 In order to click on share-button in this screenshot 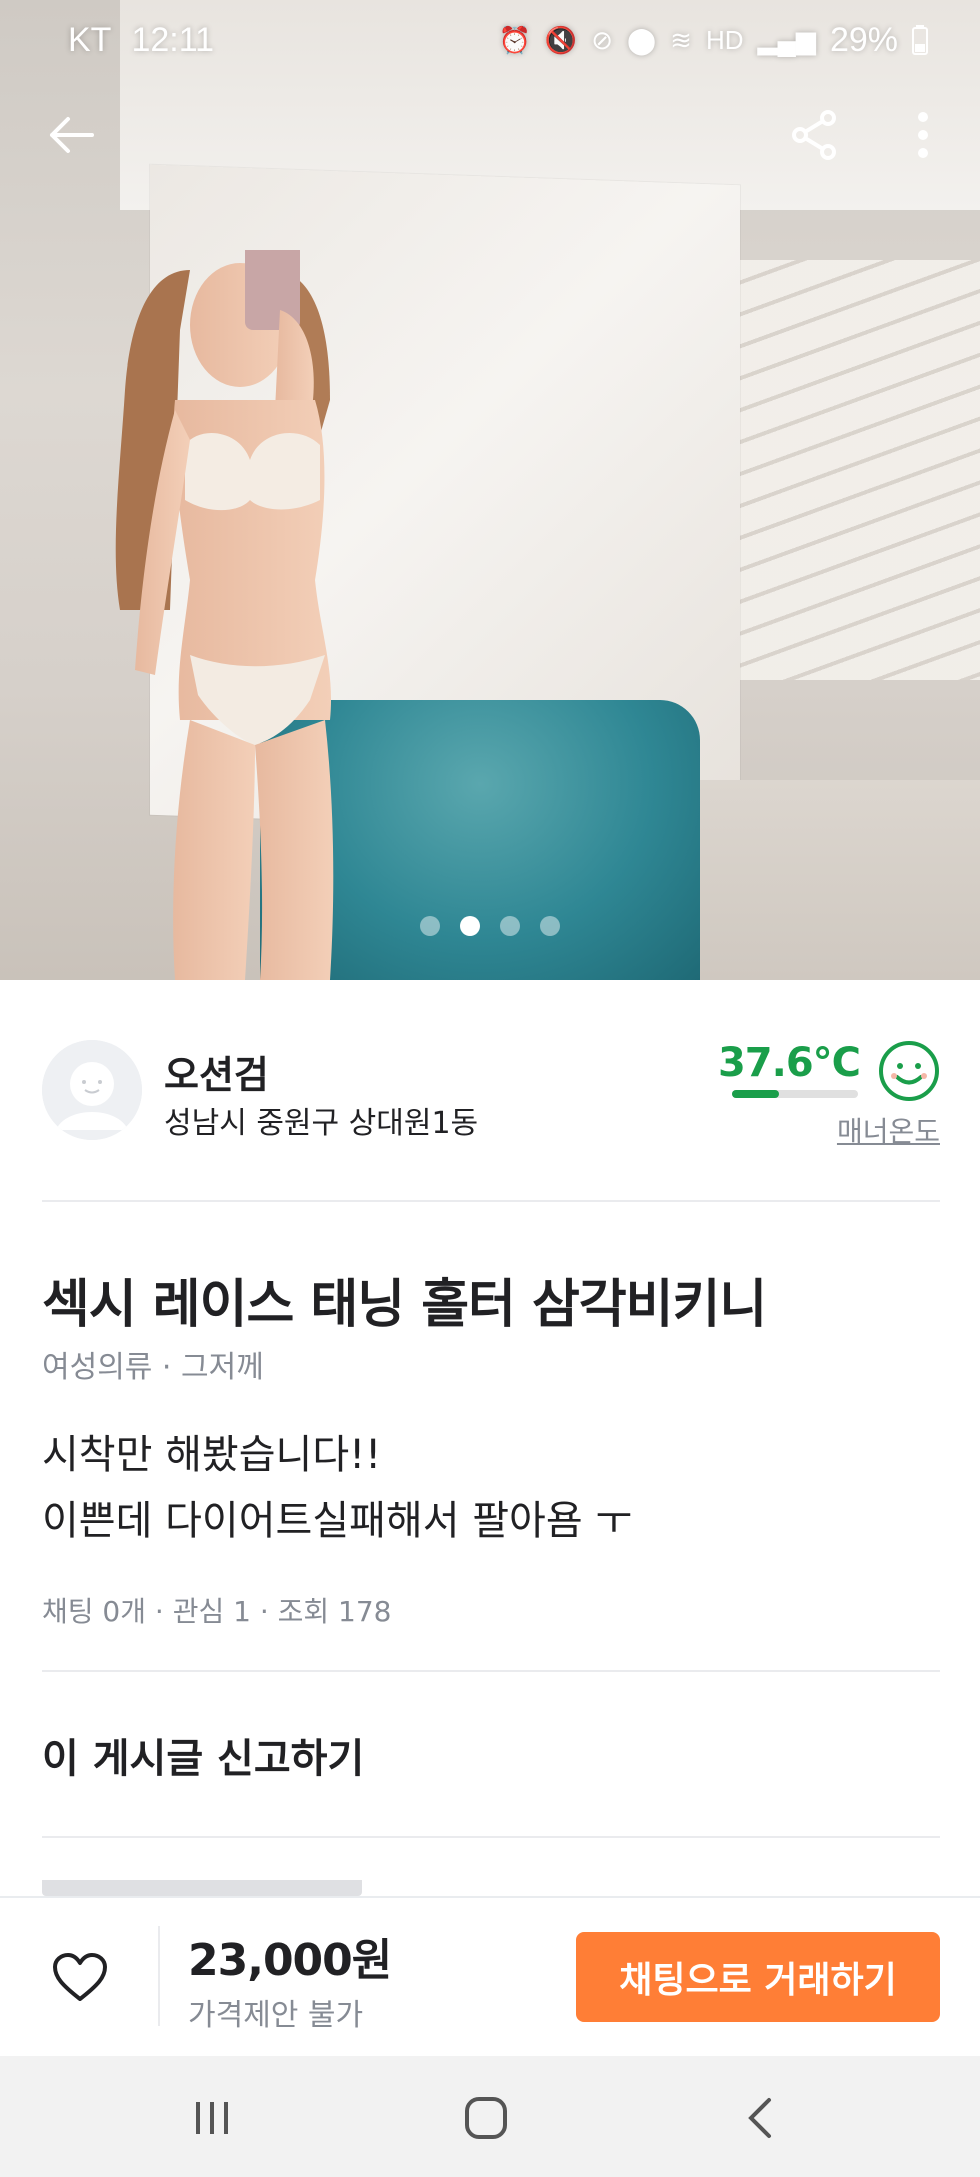, I will do `click(815, 135)`.